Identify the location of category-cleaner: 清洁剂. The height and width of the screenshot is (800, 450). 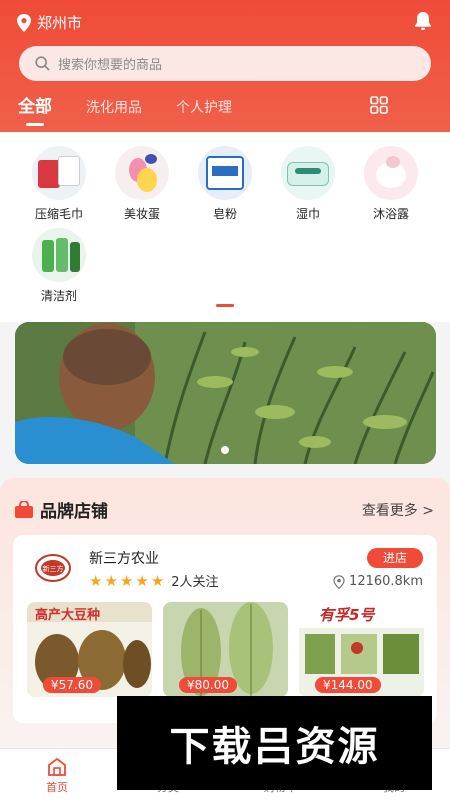
(59, 266).